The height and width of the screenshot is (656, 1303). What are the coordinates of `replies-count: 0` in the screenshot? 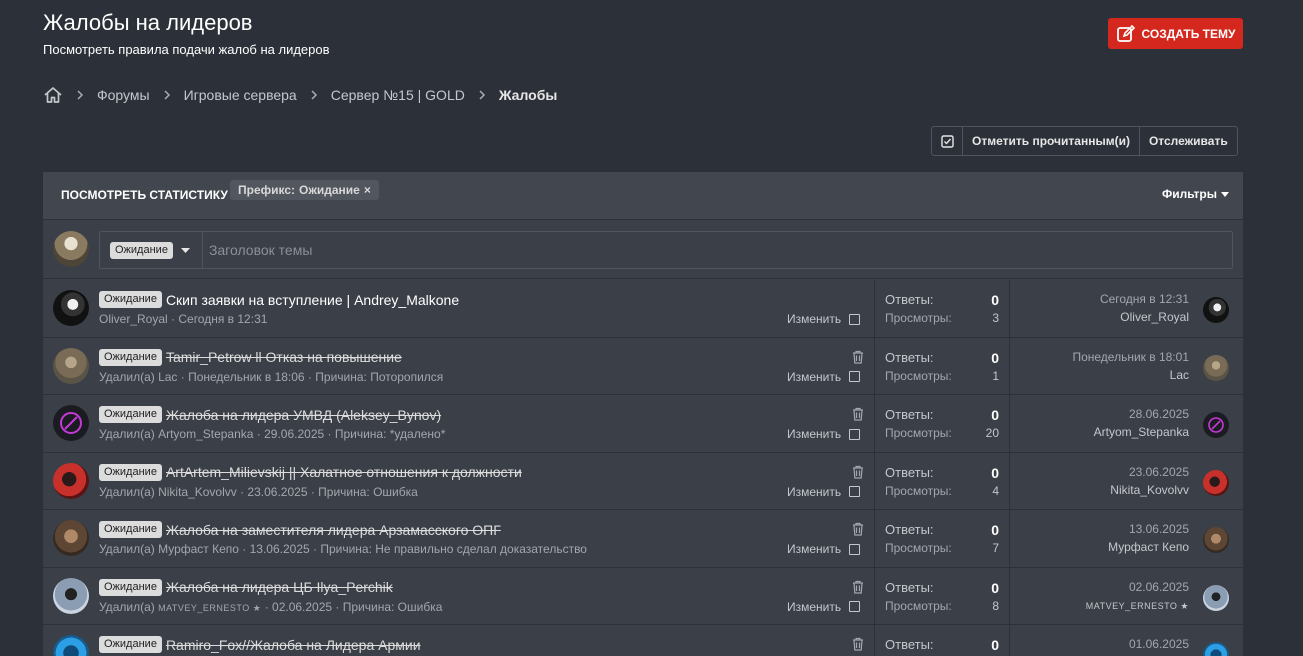 It's located at (995, 357).